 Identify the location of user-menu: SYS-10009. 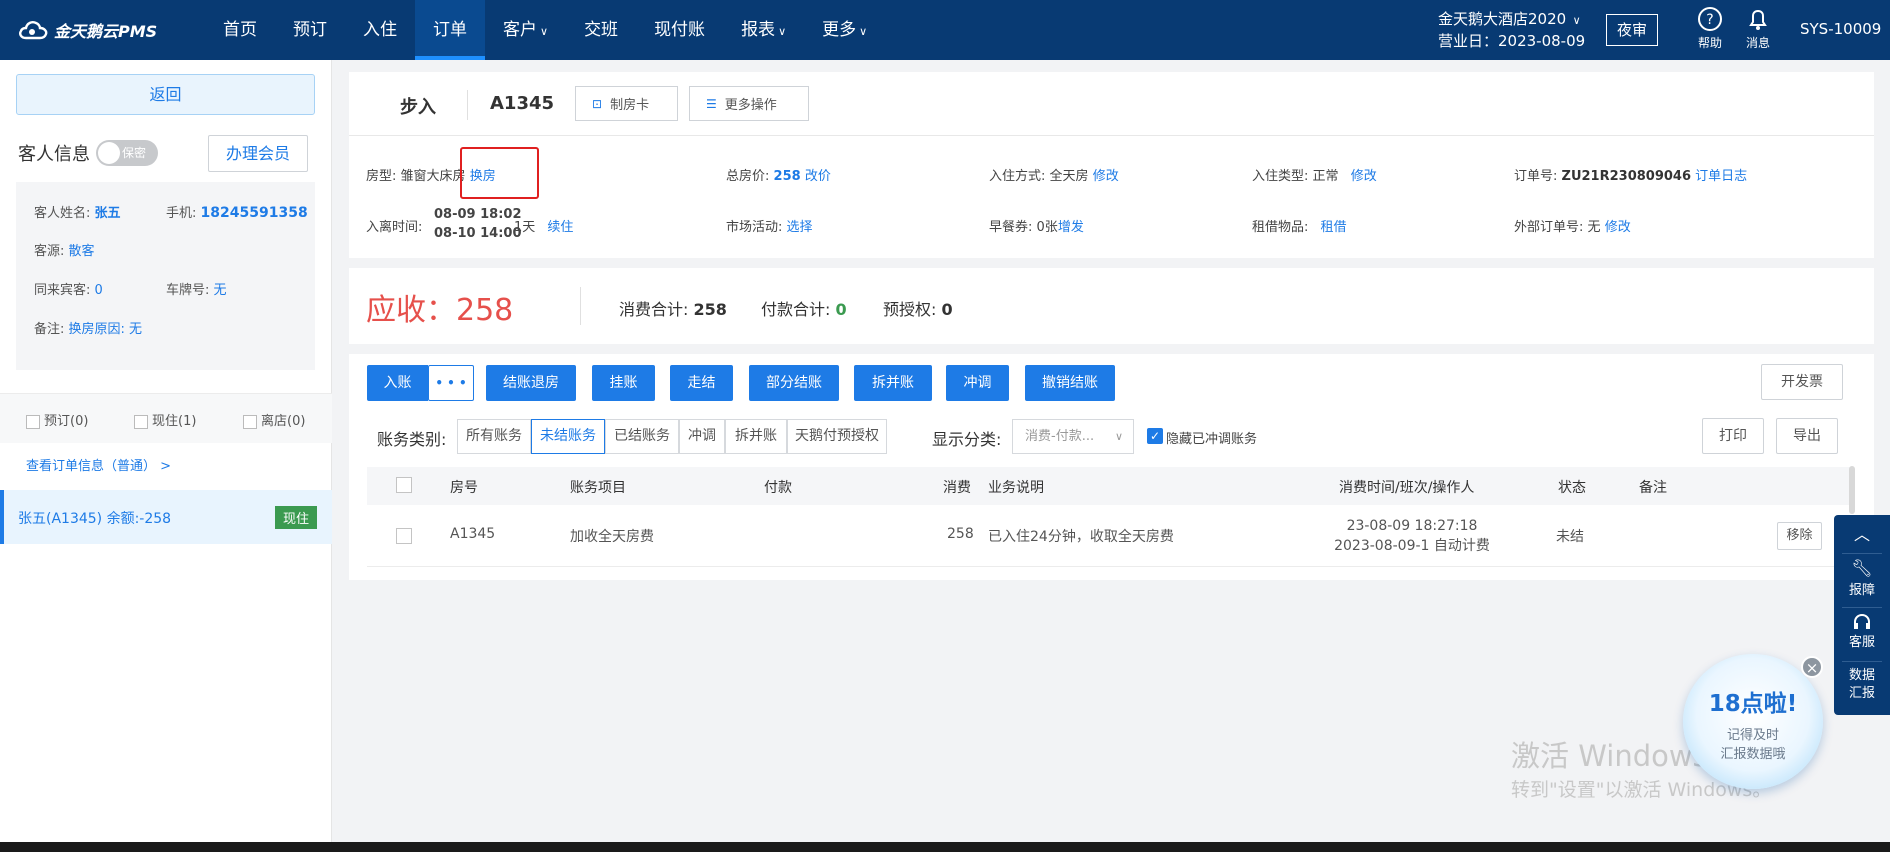
(1840, 29).